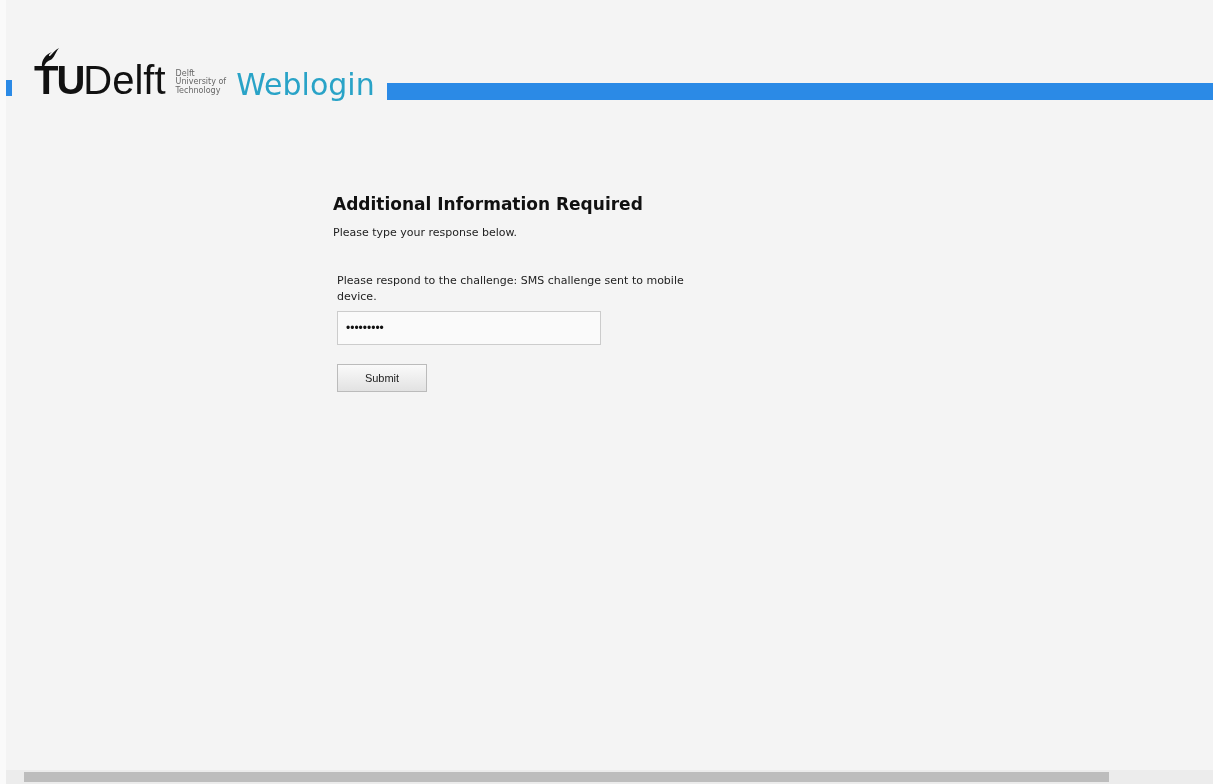  What do you see at coordinates (59, 80) in the screenshot?
I see `logo-mark: TU` at bounding box center [59, 80].